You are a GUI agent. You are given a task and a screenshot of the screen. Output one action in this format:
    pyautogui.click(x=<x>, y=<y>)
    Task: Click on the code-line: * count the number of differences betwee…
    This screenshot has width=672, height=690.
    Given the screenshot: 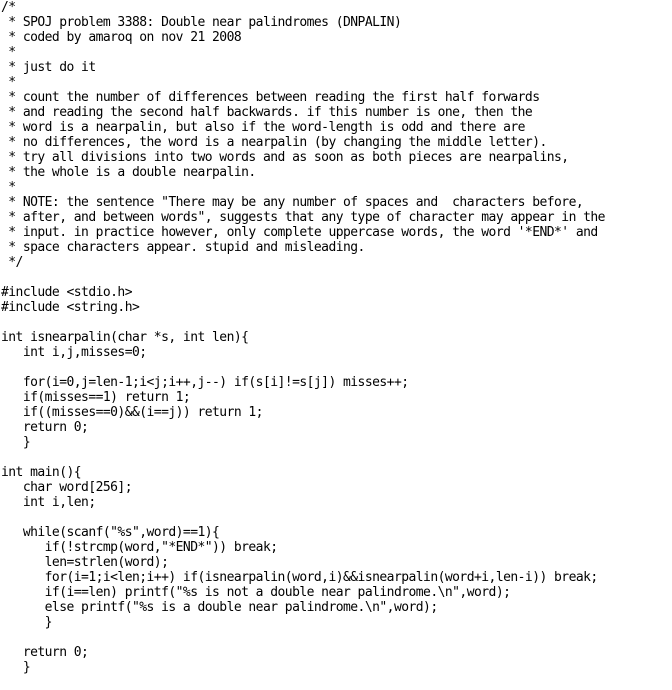 What is the action you would take?
    pyautogui.click(x=270, y=97)
    